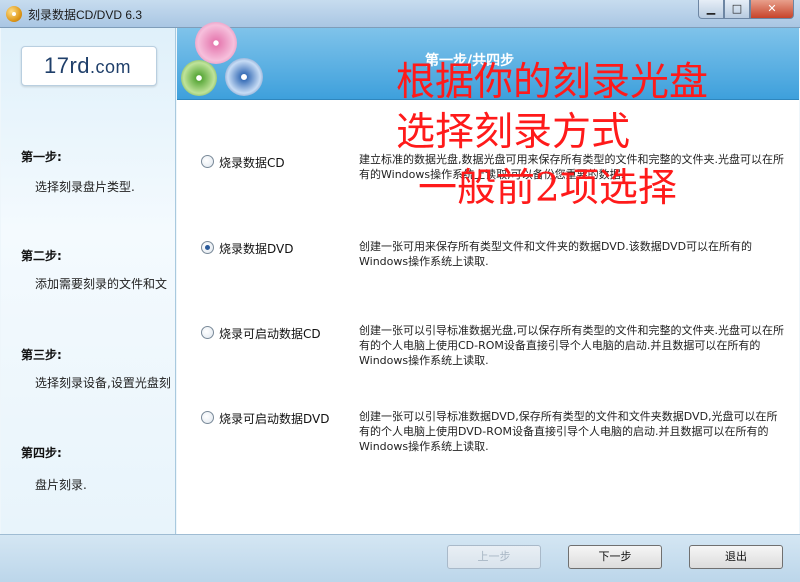 The height and width of the screenshot is (582, 800). Describe the element at coordinates (274, 418) in the screenshot. I see `option-label: 烧录可启动数据DVD` at that location.